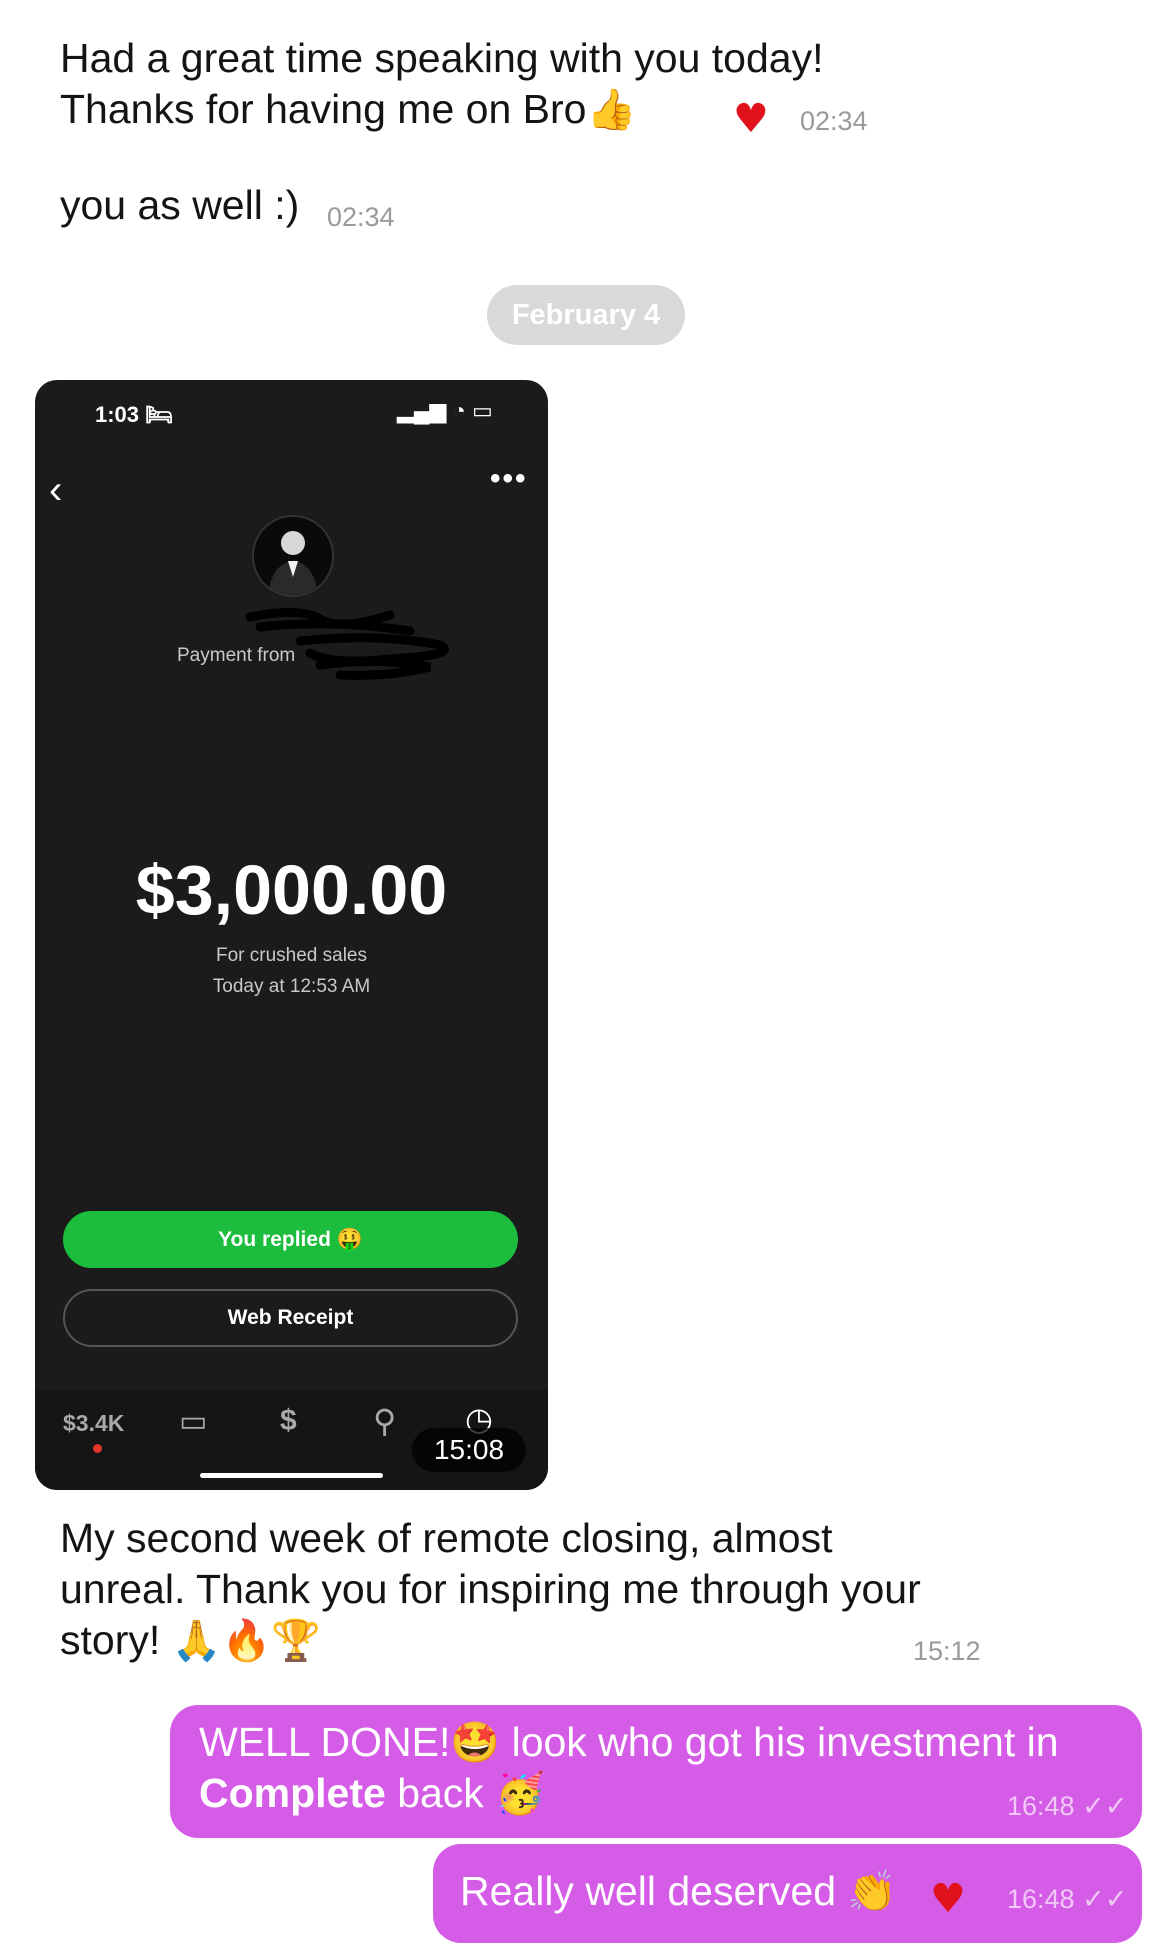  Describe the element at coordinates (290, 1239) in the screenshot. I see `you-replied-button: You replied 🤑` at that location.